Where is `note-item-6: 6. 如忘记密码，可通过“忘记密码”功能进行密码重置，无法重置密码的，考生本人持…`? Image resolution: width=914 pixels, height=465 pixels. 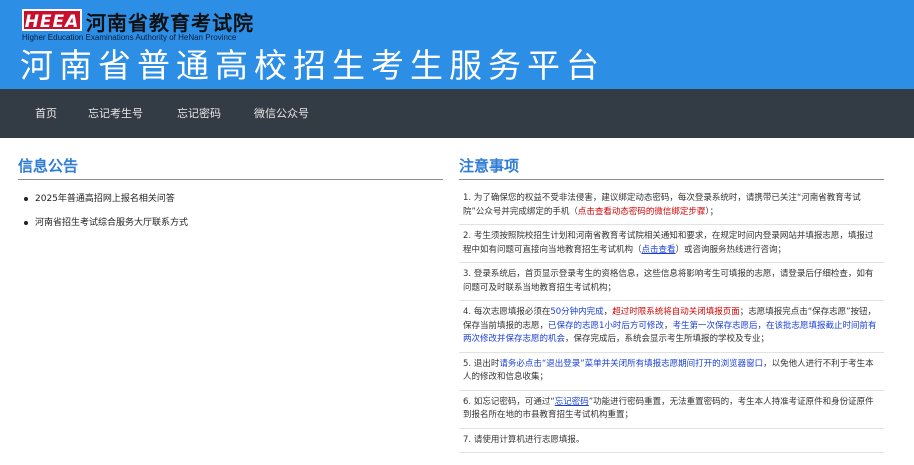 note-item-6: 6. 如忘记密码，可通过“忘记密码”功能进行密码重置，无法重置密码的，考生本人持… is located at coordinates (671, 410).